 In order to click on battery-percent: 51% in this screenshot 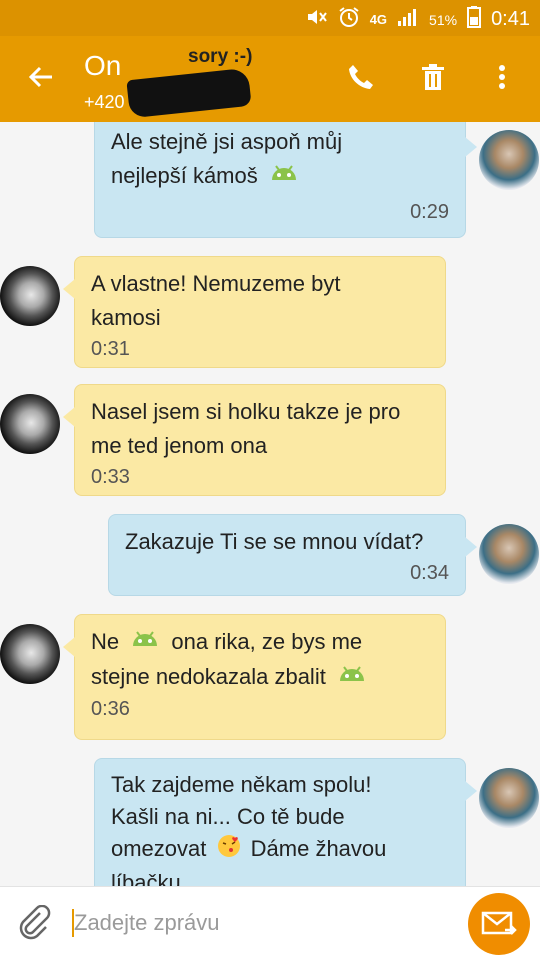, I will do `click(443, 19)`.